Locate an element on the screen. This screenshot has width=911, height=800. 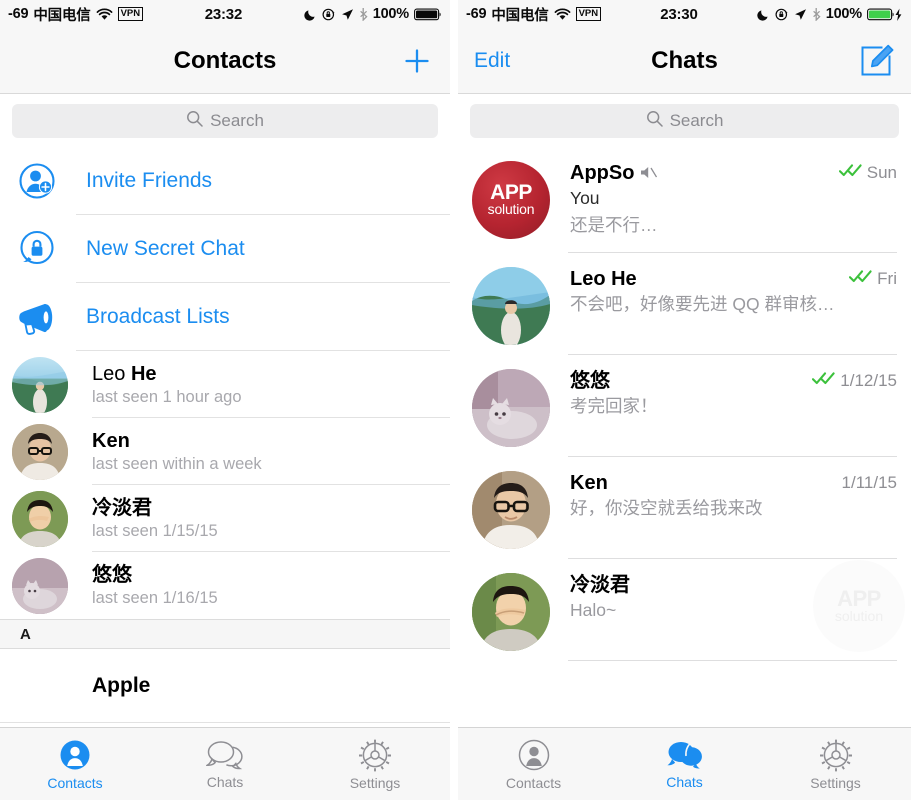
search-container-chats: Search is located at coordinates (684, 120).